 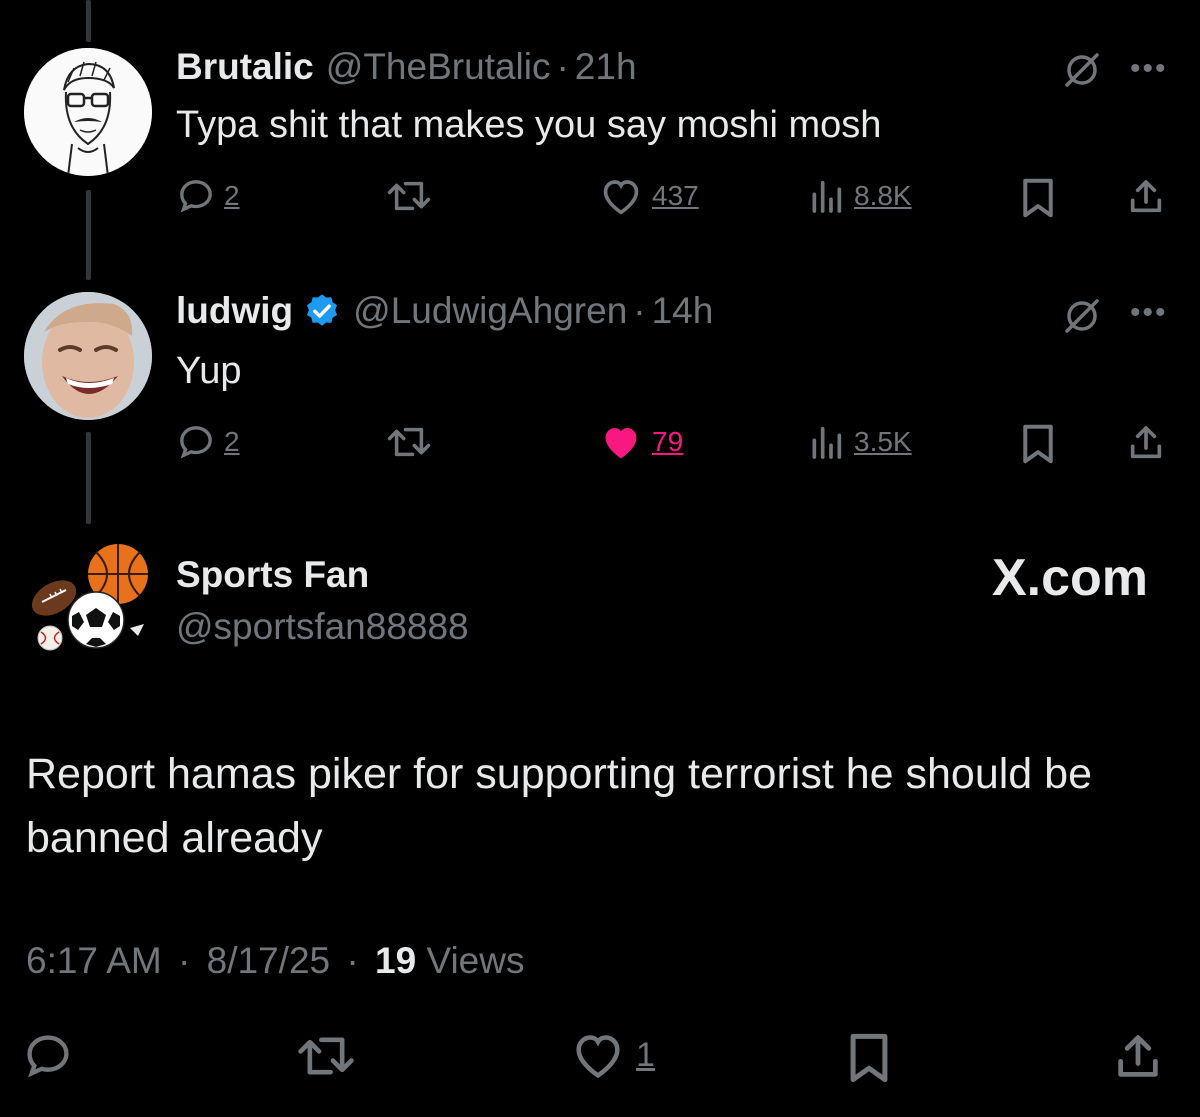 What do you see at coordinates (396, 960) in the screenshot?
I see `views-count: 19` at bounding box center [396, 960].